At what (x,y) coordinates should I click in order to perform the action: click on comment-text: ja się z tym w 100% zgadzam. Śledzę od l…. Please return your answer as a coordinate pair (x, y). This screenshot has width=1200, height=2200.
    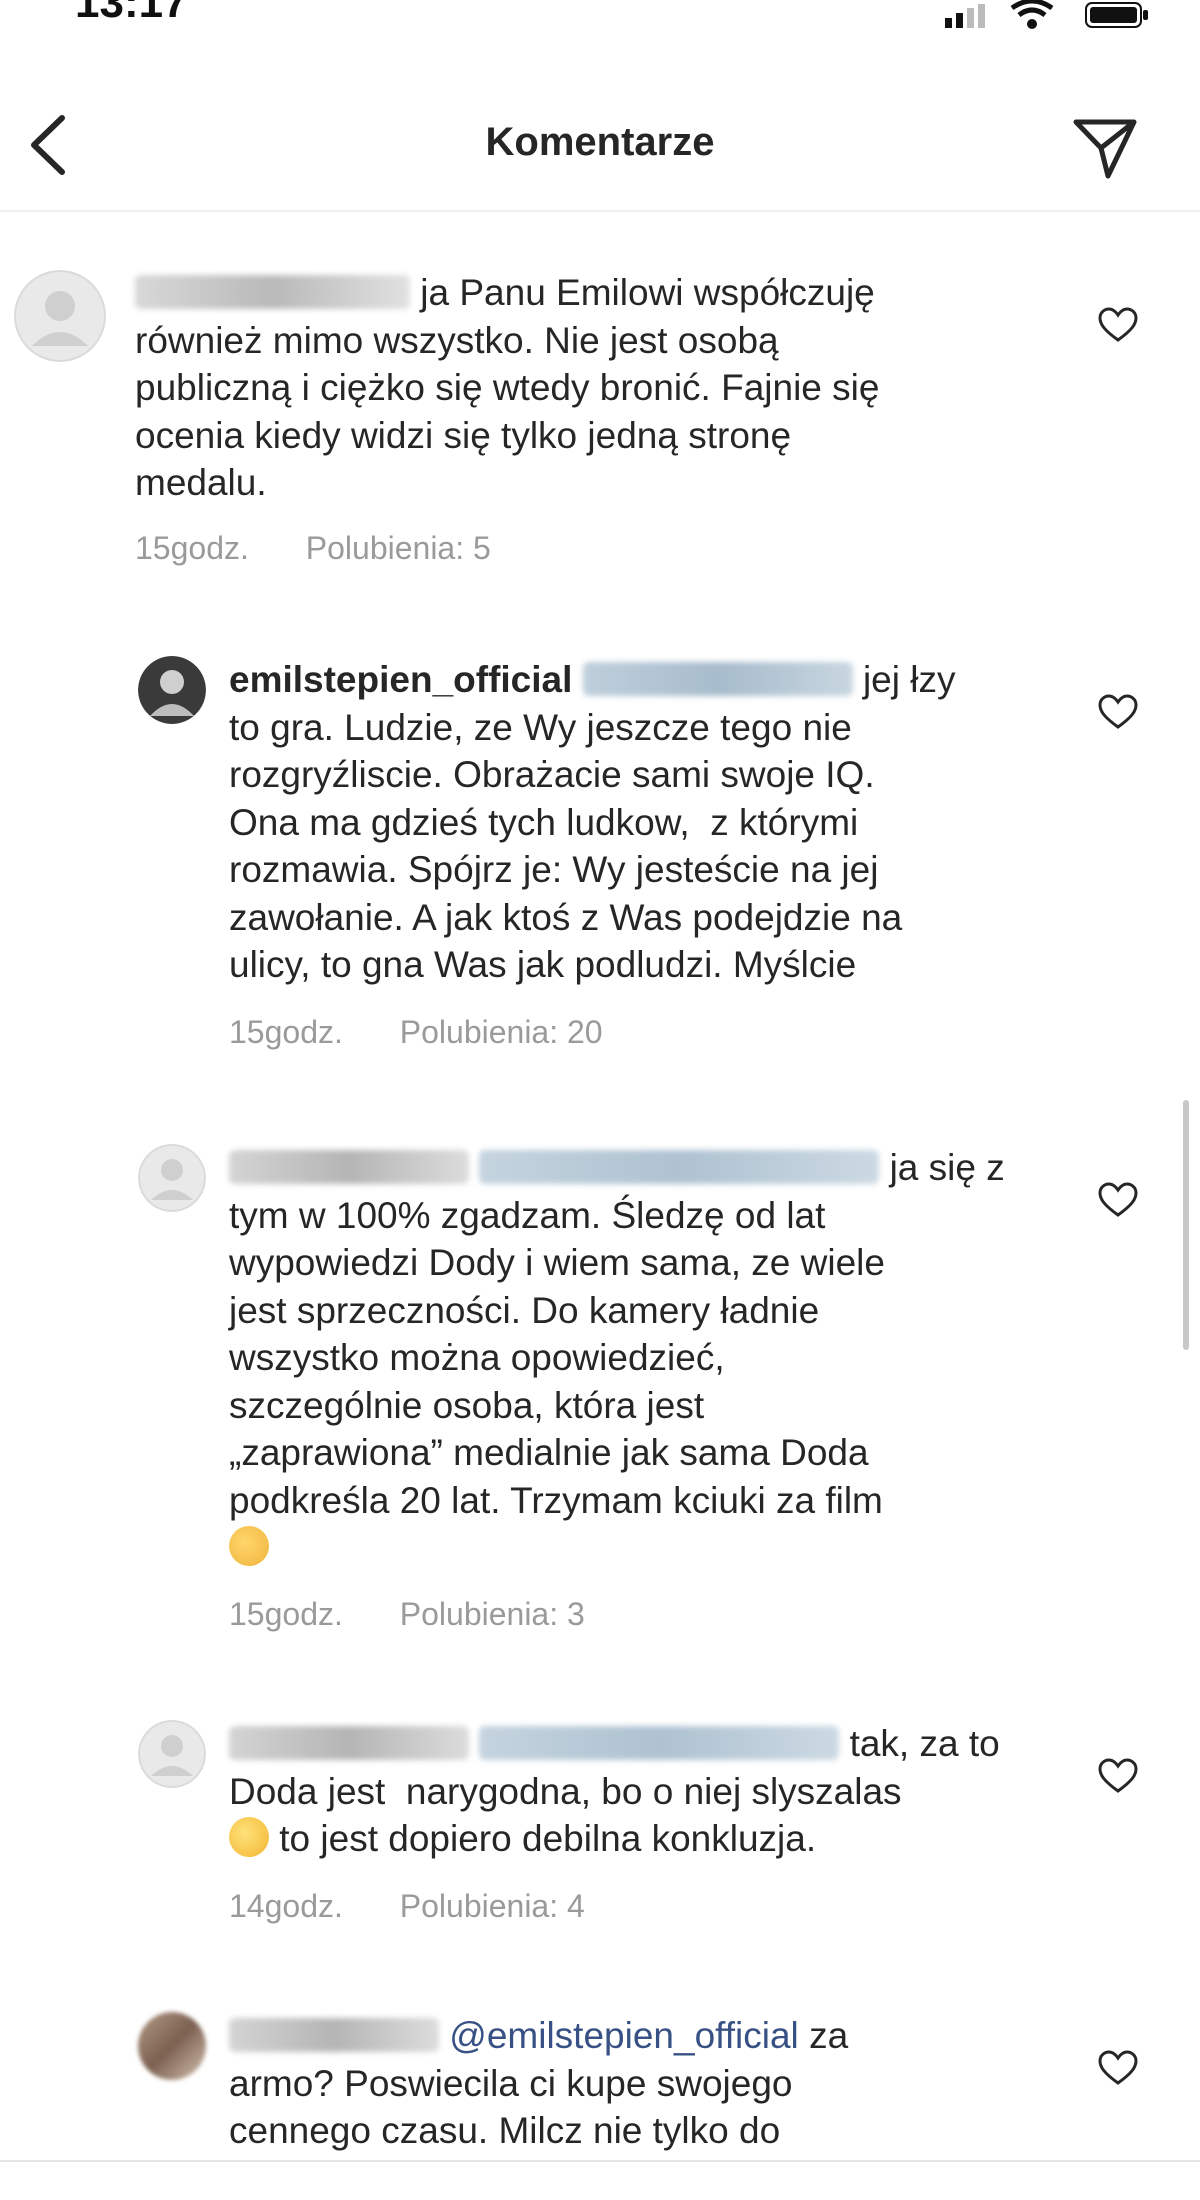
    Looking at the image, I should click on (617, 1358).